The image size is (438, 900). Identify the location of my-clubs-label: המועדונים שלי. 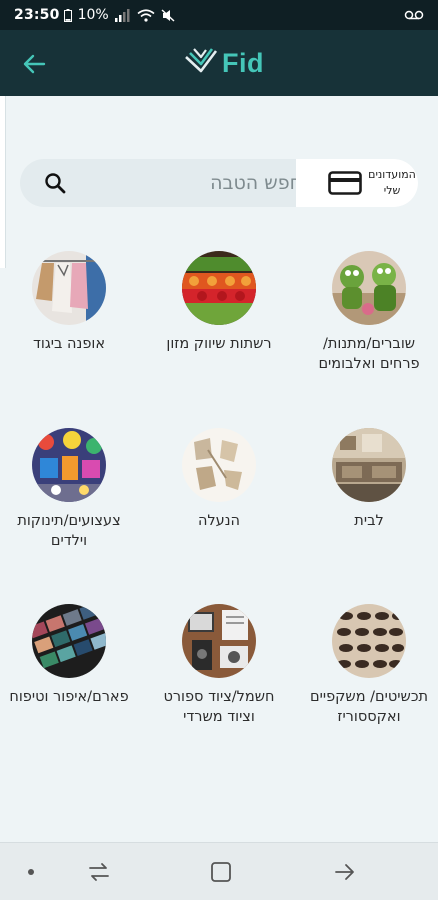
(392, 182).